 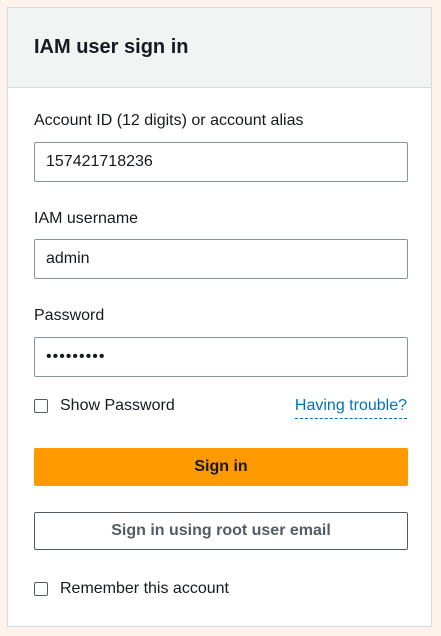 What do you see at coordinates (41, 406) in the screenshot?
I see `show-password-checkbox` at bounding box center [41, 406].